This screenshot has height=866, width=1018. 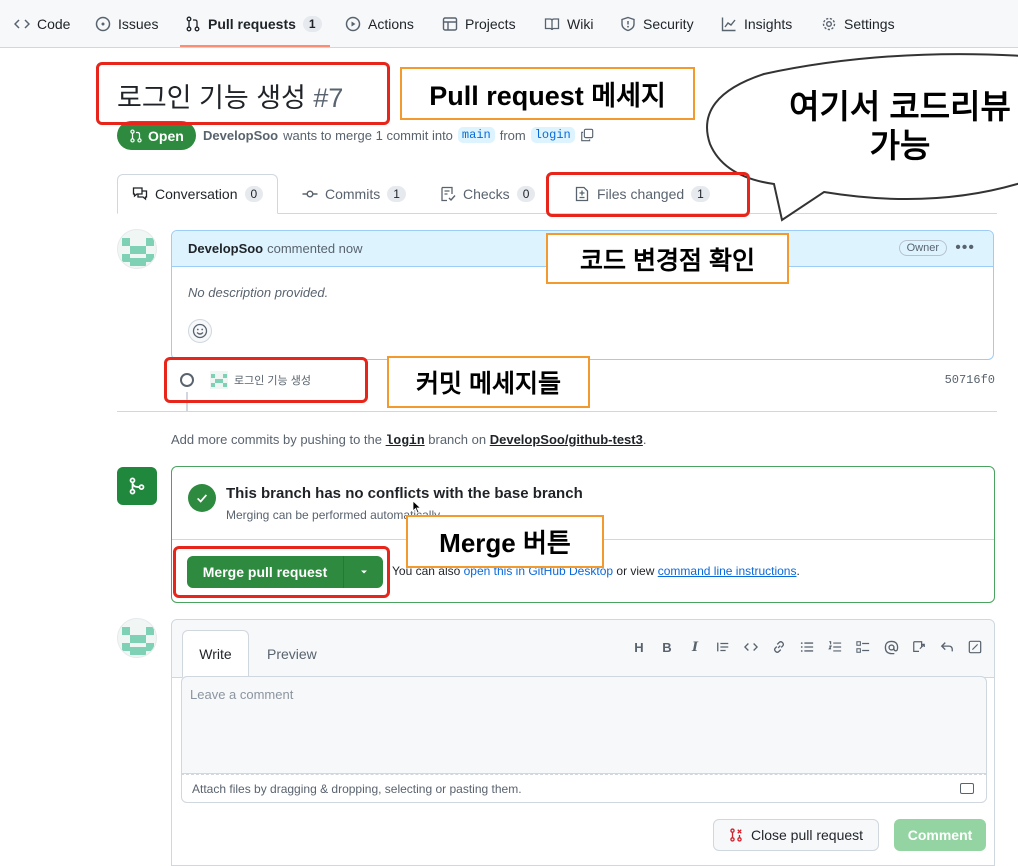 I want to click on tab-write: Write, so click(x=215, y=654).